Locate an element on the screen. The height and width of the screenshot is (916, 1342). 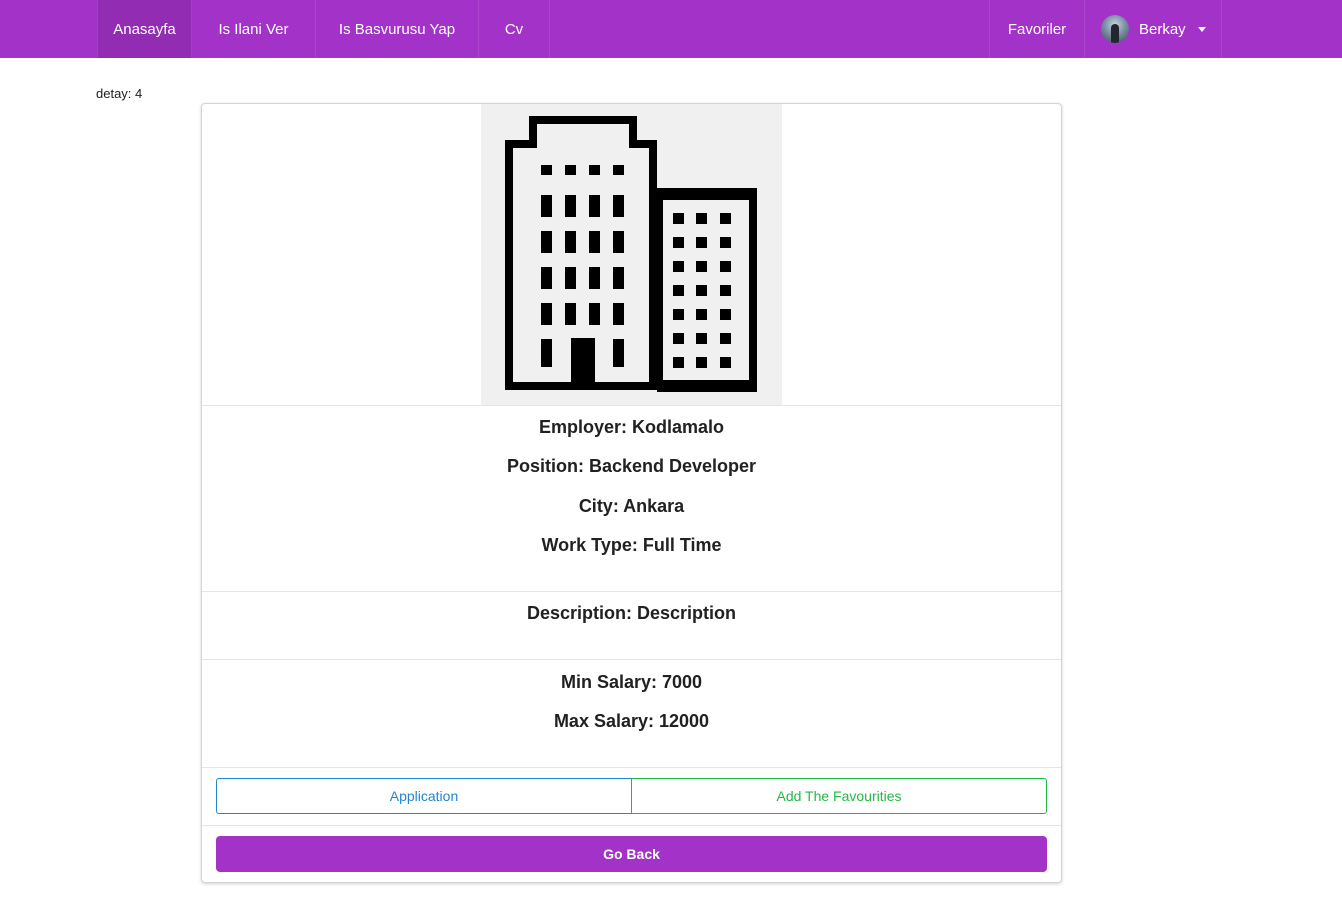
application-button: Application is located at coordinates (424, 796).